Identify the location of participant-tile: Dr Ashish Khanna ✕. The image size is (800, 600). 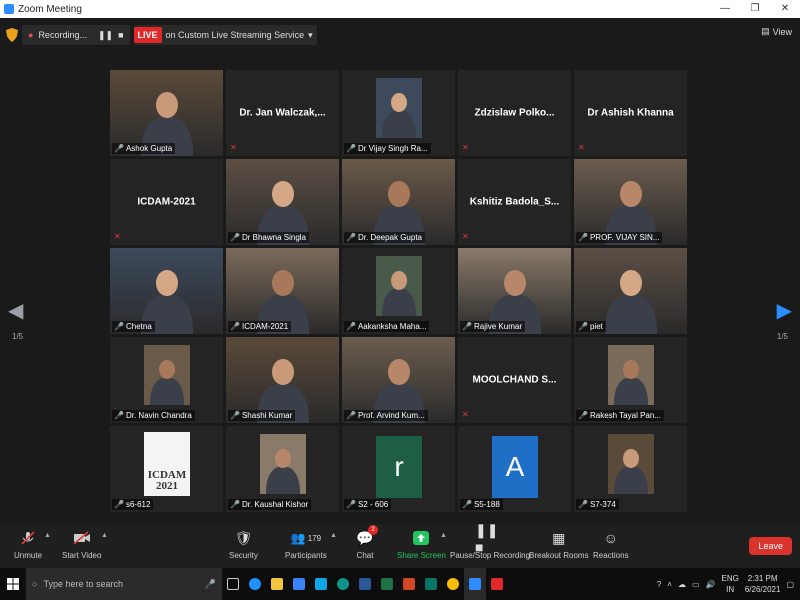
(630, 113).